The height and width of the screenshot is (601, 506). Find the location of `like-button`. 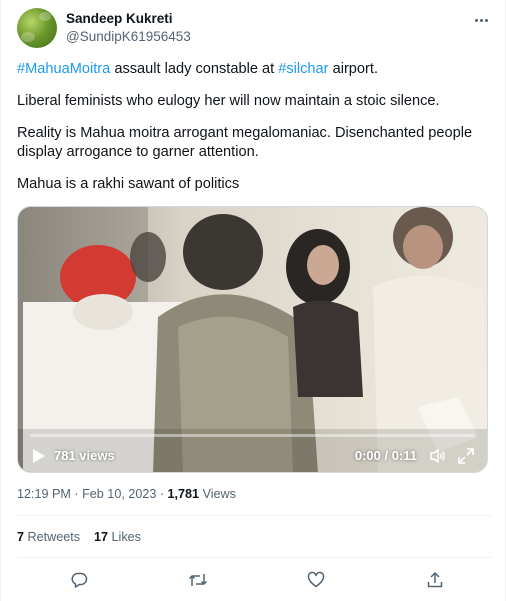

like-button is located at coordinates (316, 580).